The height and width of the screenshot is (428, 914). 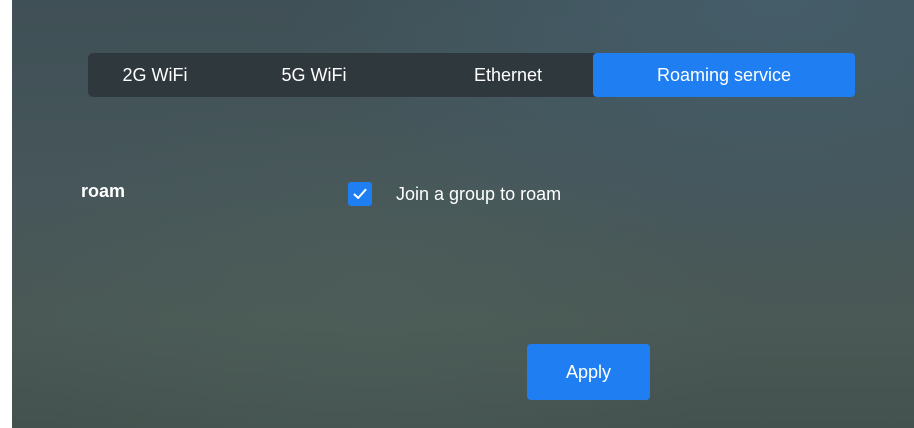 I want to click on roam-field-label: roam, so click(x=103, y=191).